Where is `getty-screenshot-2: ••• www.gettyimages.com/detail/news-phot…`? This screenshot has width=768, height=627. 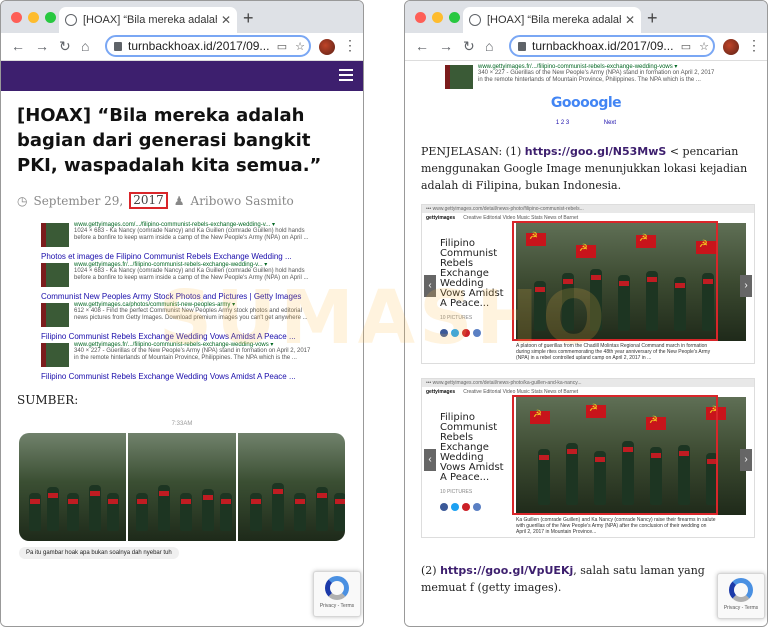 getty-screenshot-2: ••• www.gettyimages.com/detail/news-phot… is located at coordinates (588, 458).